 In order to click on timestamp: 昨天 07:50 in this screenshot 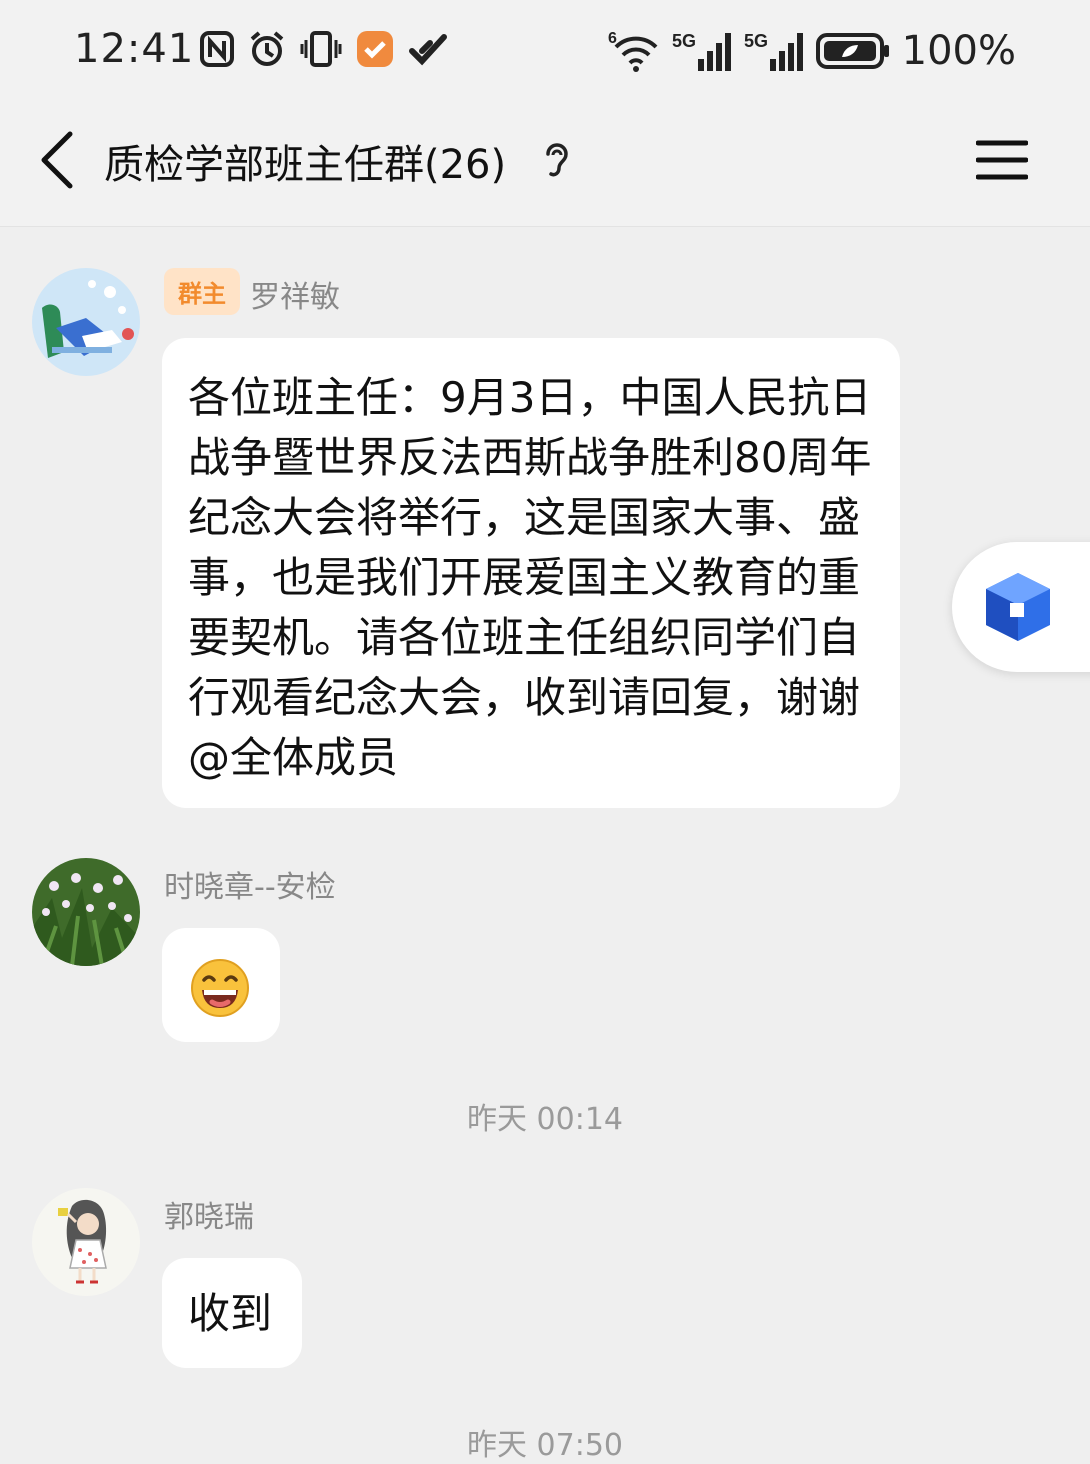, I will do `click(545, 1445)`.